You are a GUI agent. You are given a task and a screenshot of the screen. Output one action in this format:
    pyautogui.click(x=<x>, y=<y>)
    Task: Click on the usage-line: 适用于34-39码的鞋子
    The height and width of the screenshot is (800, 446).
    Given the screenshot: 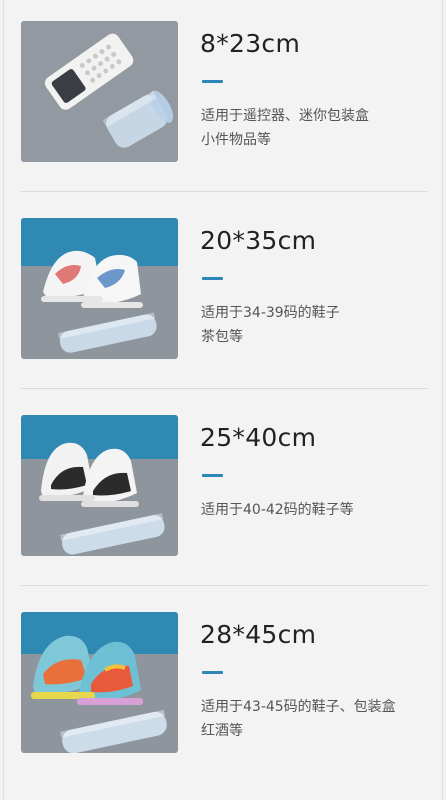 What is the action you would take?
    pyautogui.click(x=270, y=313)
    